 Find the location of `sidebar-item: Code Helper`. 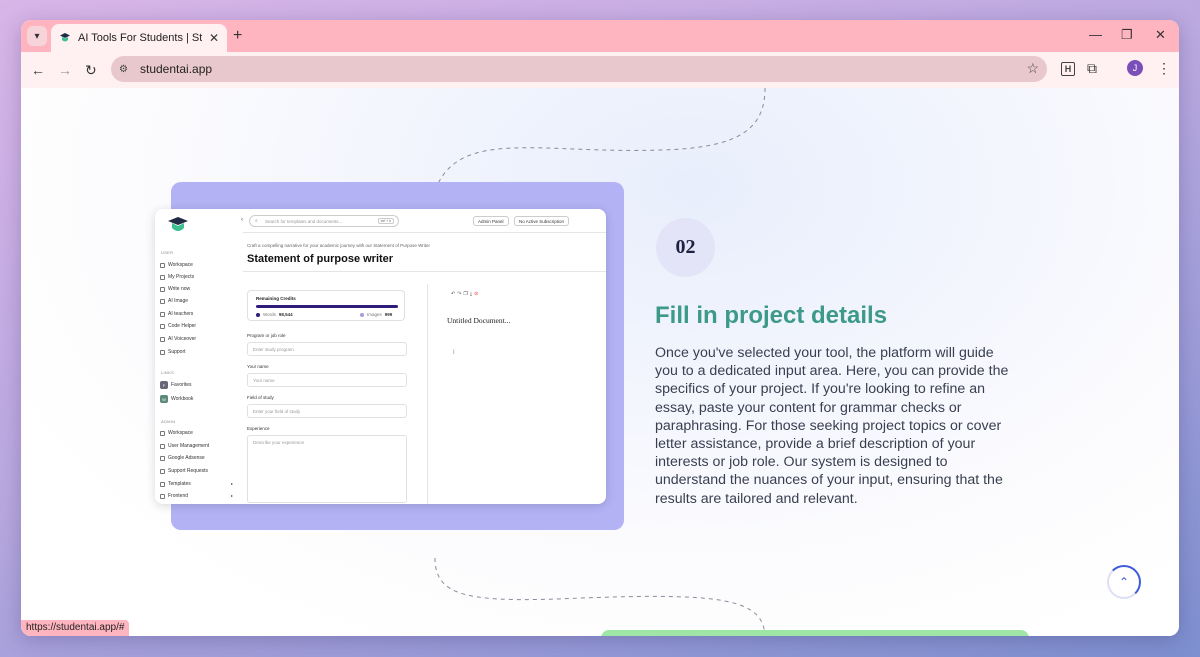

sidebar-item: Code Helper is located at coordinates (178, 326).